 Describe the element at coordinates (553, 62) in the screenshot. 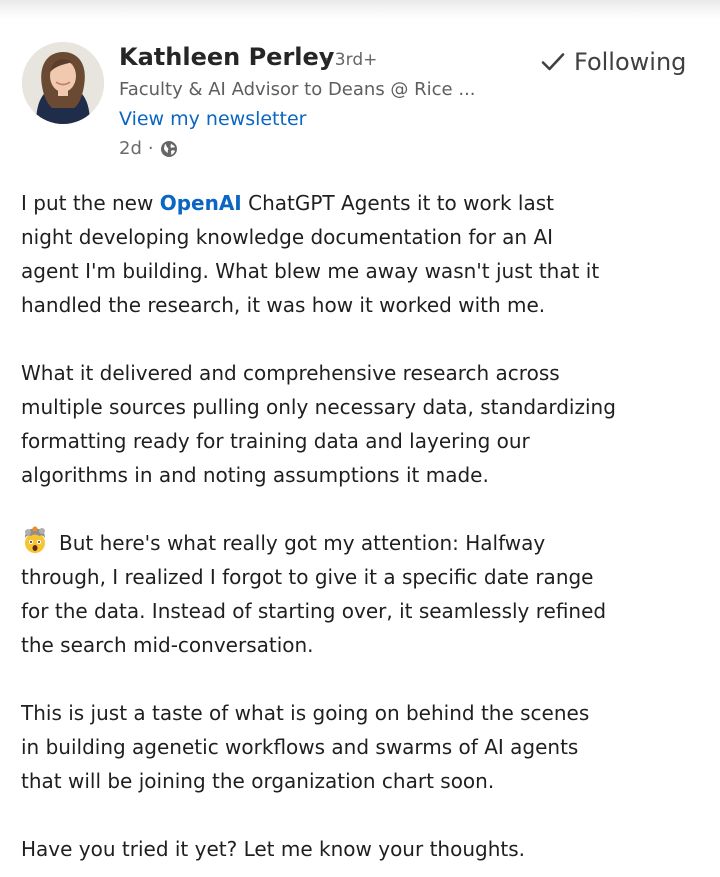

I see `checkmark-icon` at that location.